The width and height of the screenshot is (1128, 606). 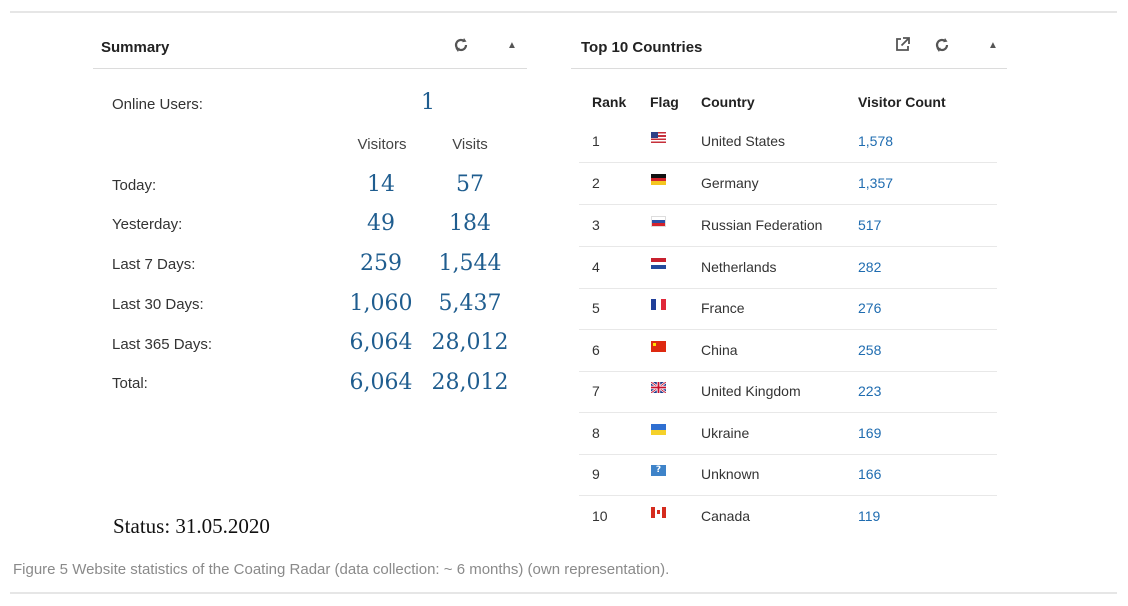 What do you see at coordinates (428, 102) in the screenshot?
I see `online-users-value: 1` at bounding box center [428, 102].